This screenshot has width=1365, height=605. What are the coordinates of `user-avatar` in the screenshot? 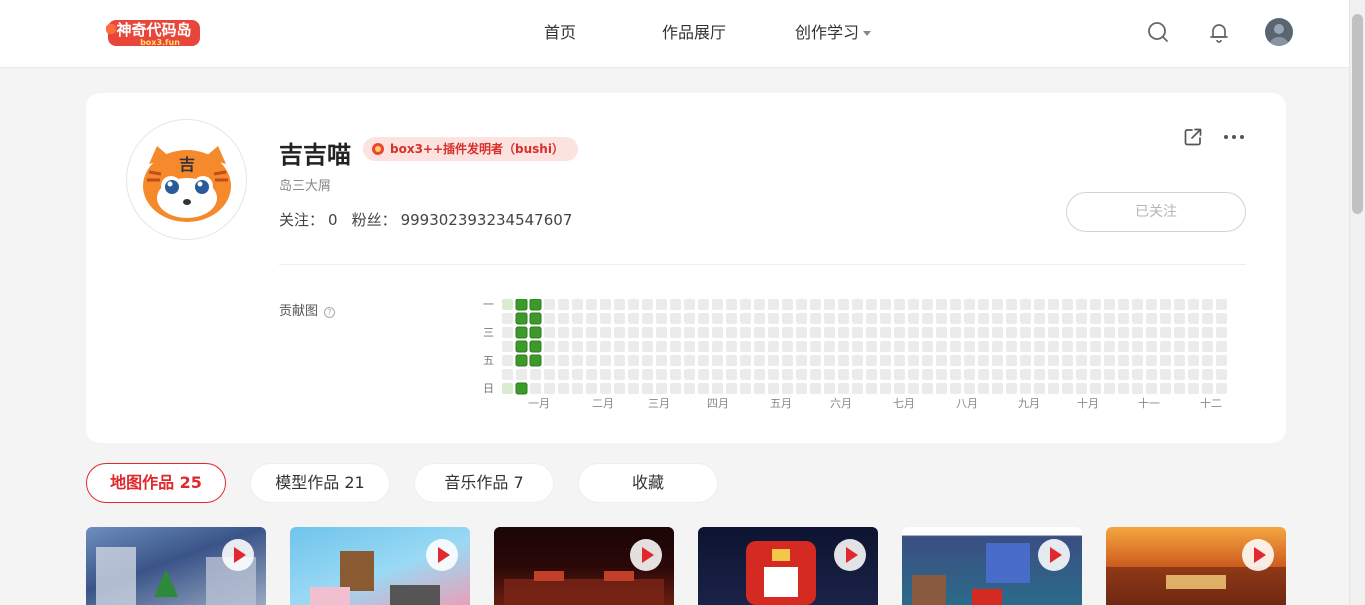 It's located at (1279, 32).